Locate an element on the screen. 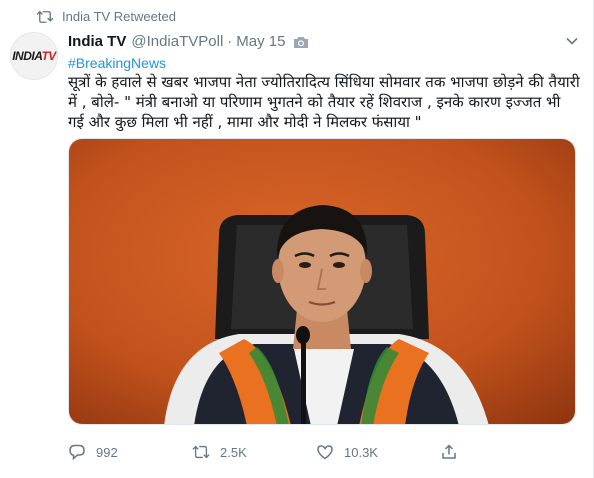 This screenshot has height=478, width=594. india-tv-logo: INDIATV is located at coordinates (34, 56).